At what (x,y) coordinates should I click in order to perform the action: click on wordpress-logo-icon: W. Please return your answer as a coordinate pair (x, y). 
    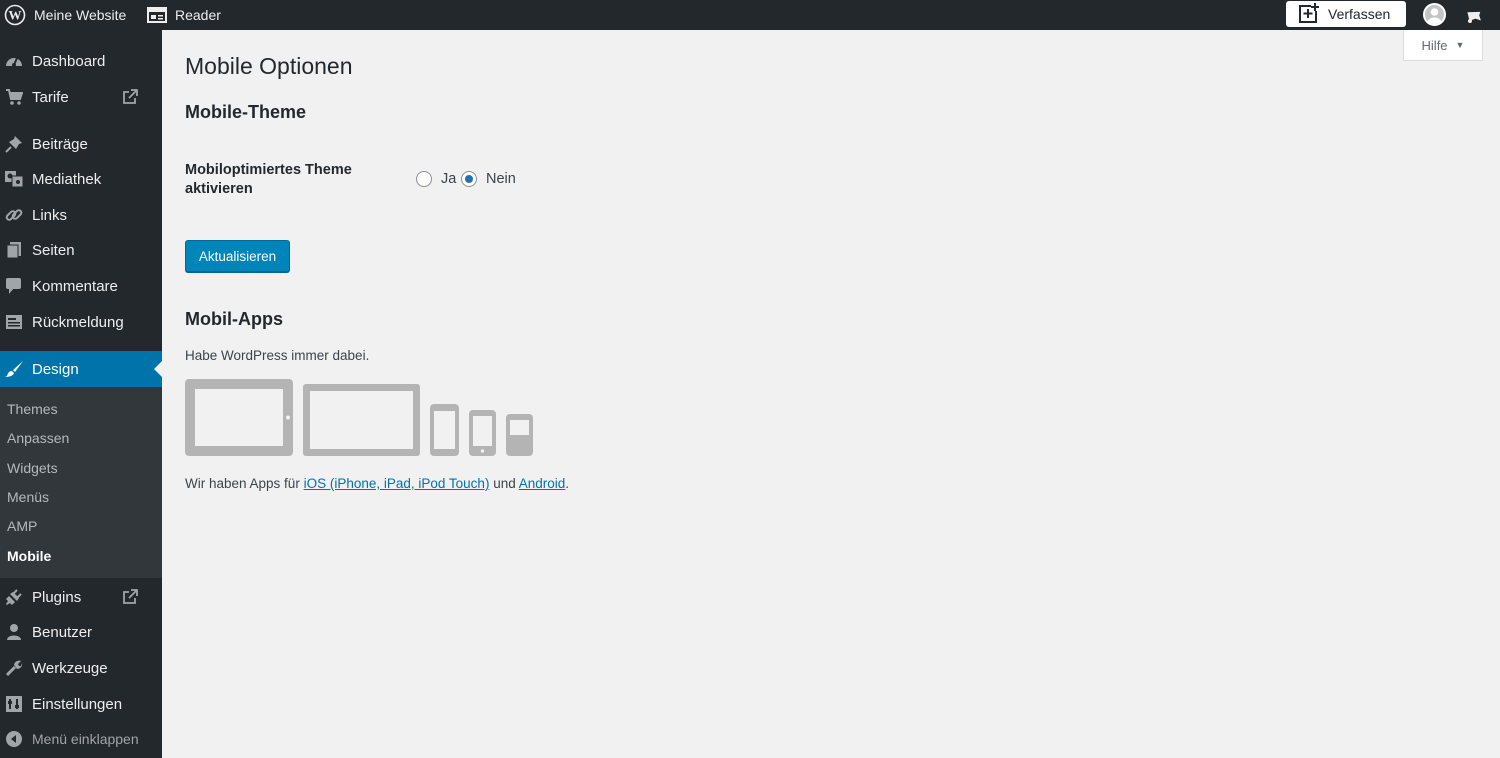
    Looking at the image, I should click on (15, 15).